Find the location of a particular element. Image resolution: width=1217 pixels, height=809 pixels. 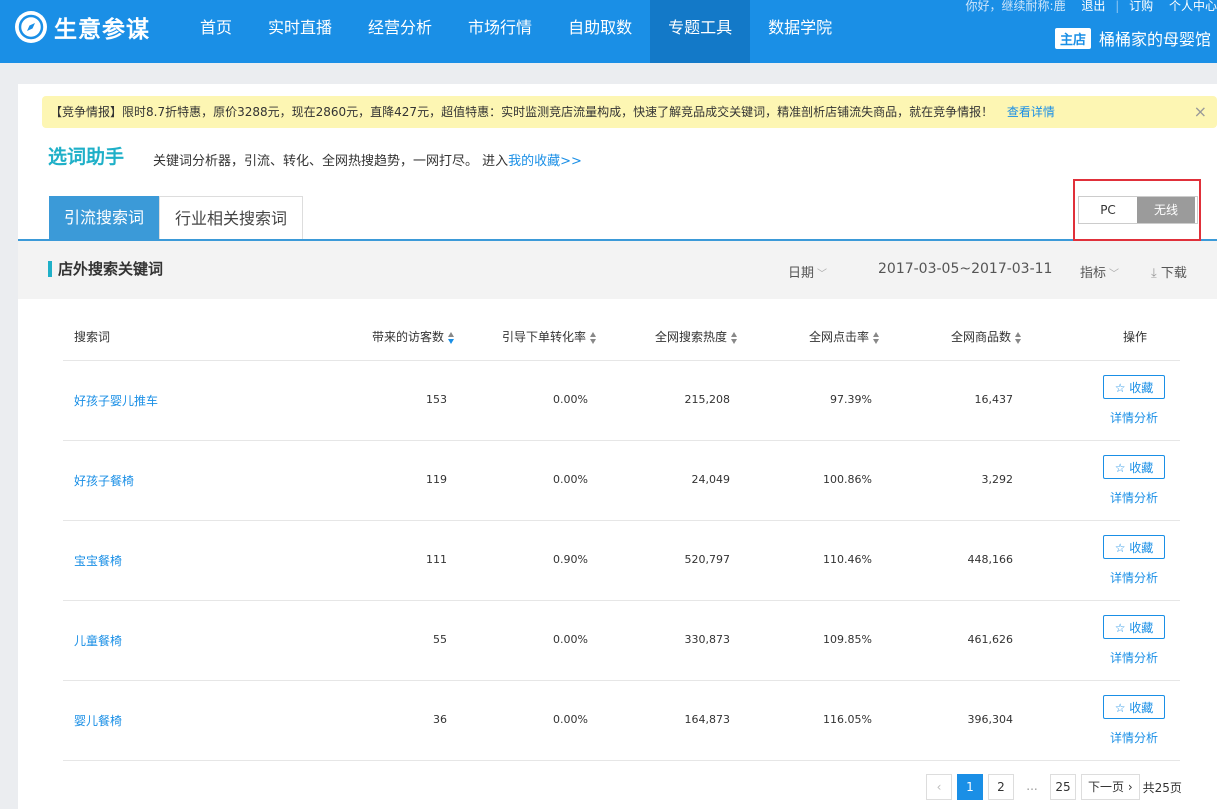

nav-item-business-analysis: 经营分析 is located at coordinates (400, 31).